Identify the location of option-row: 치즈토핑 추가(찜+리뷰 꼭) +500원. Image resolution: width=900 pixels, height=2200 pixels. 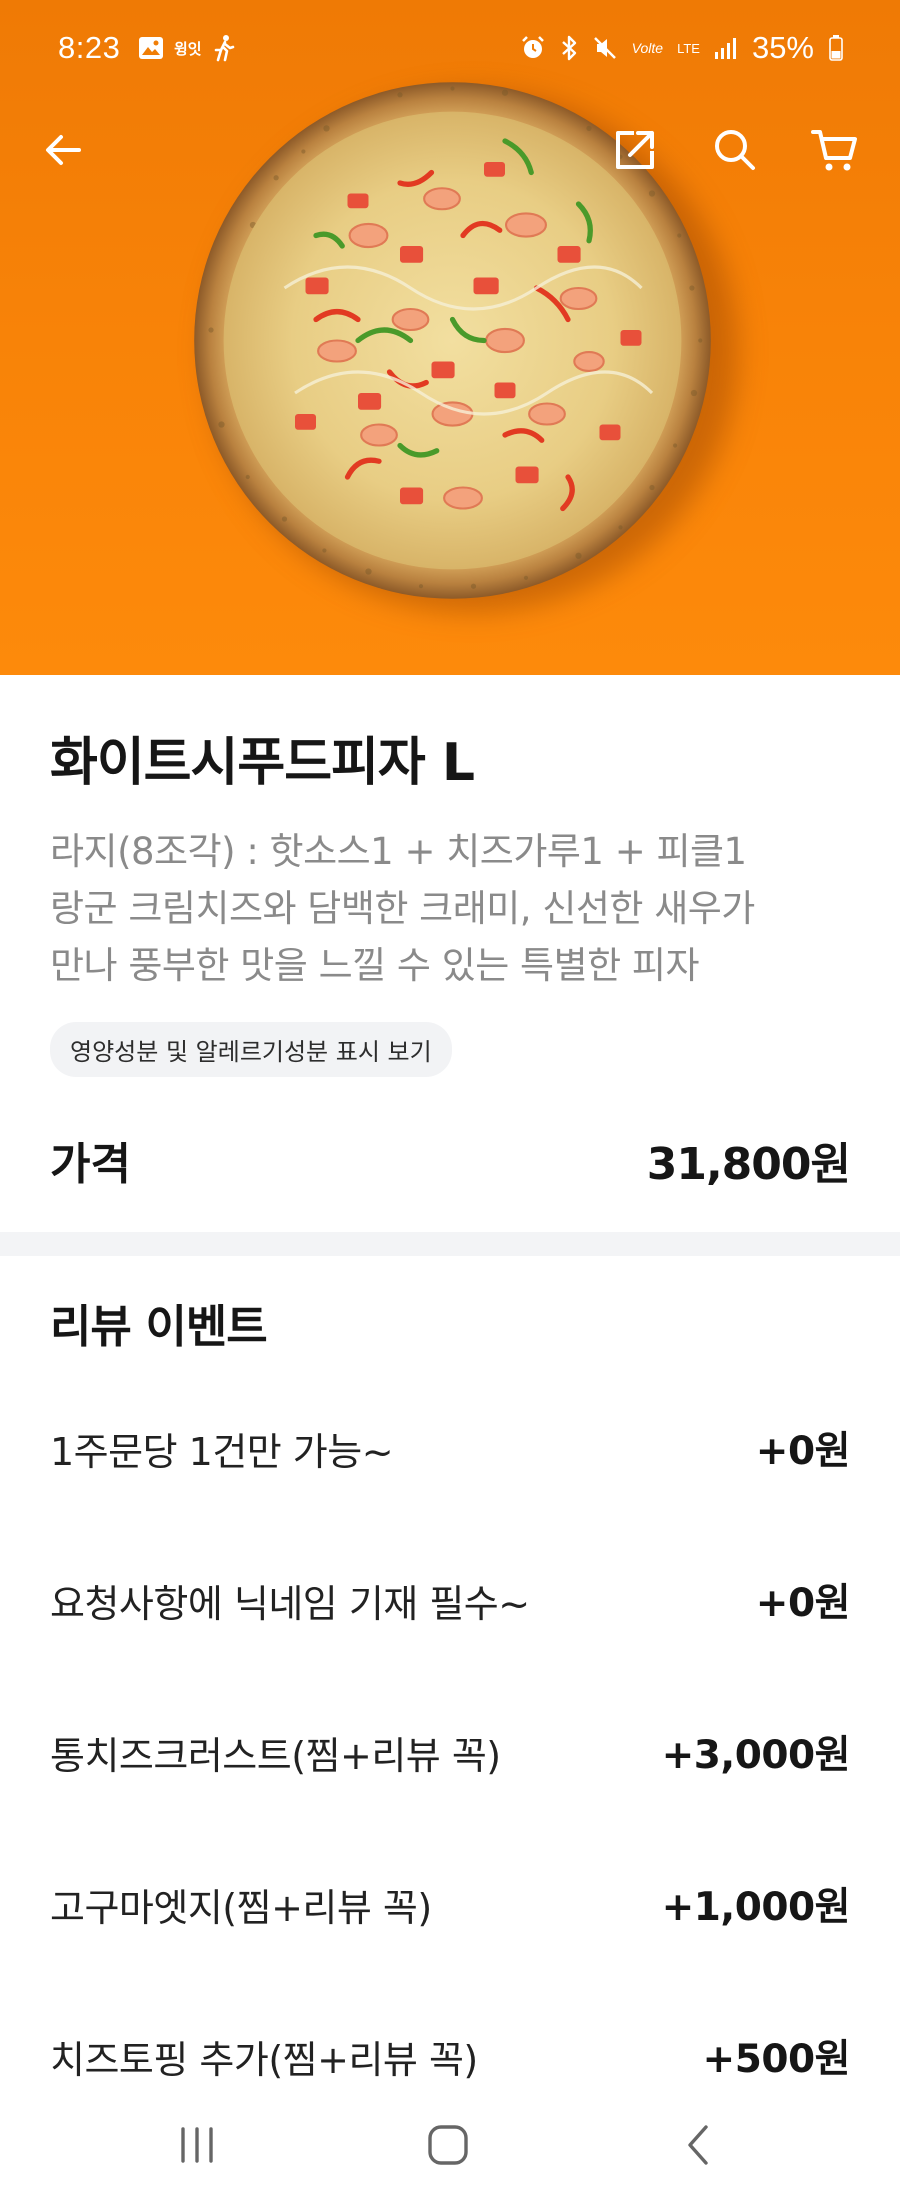
(450, 2056).